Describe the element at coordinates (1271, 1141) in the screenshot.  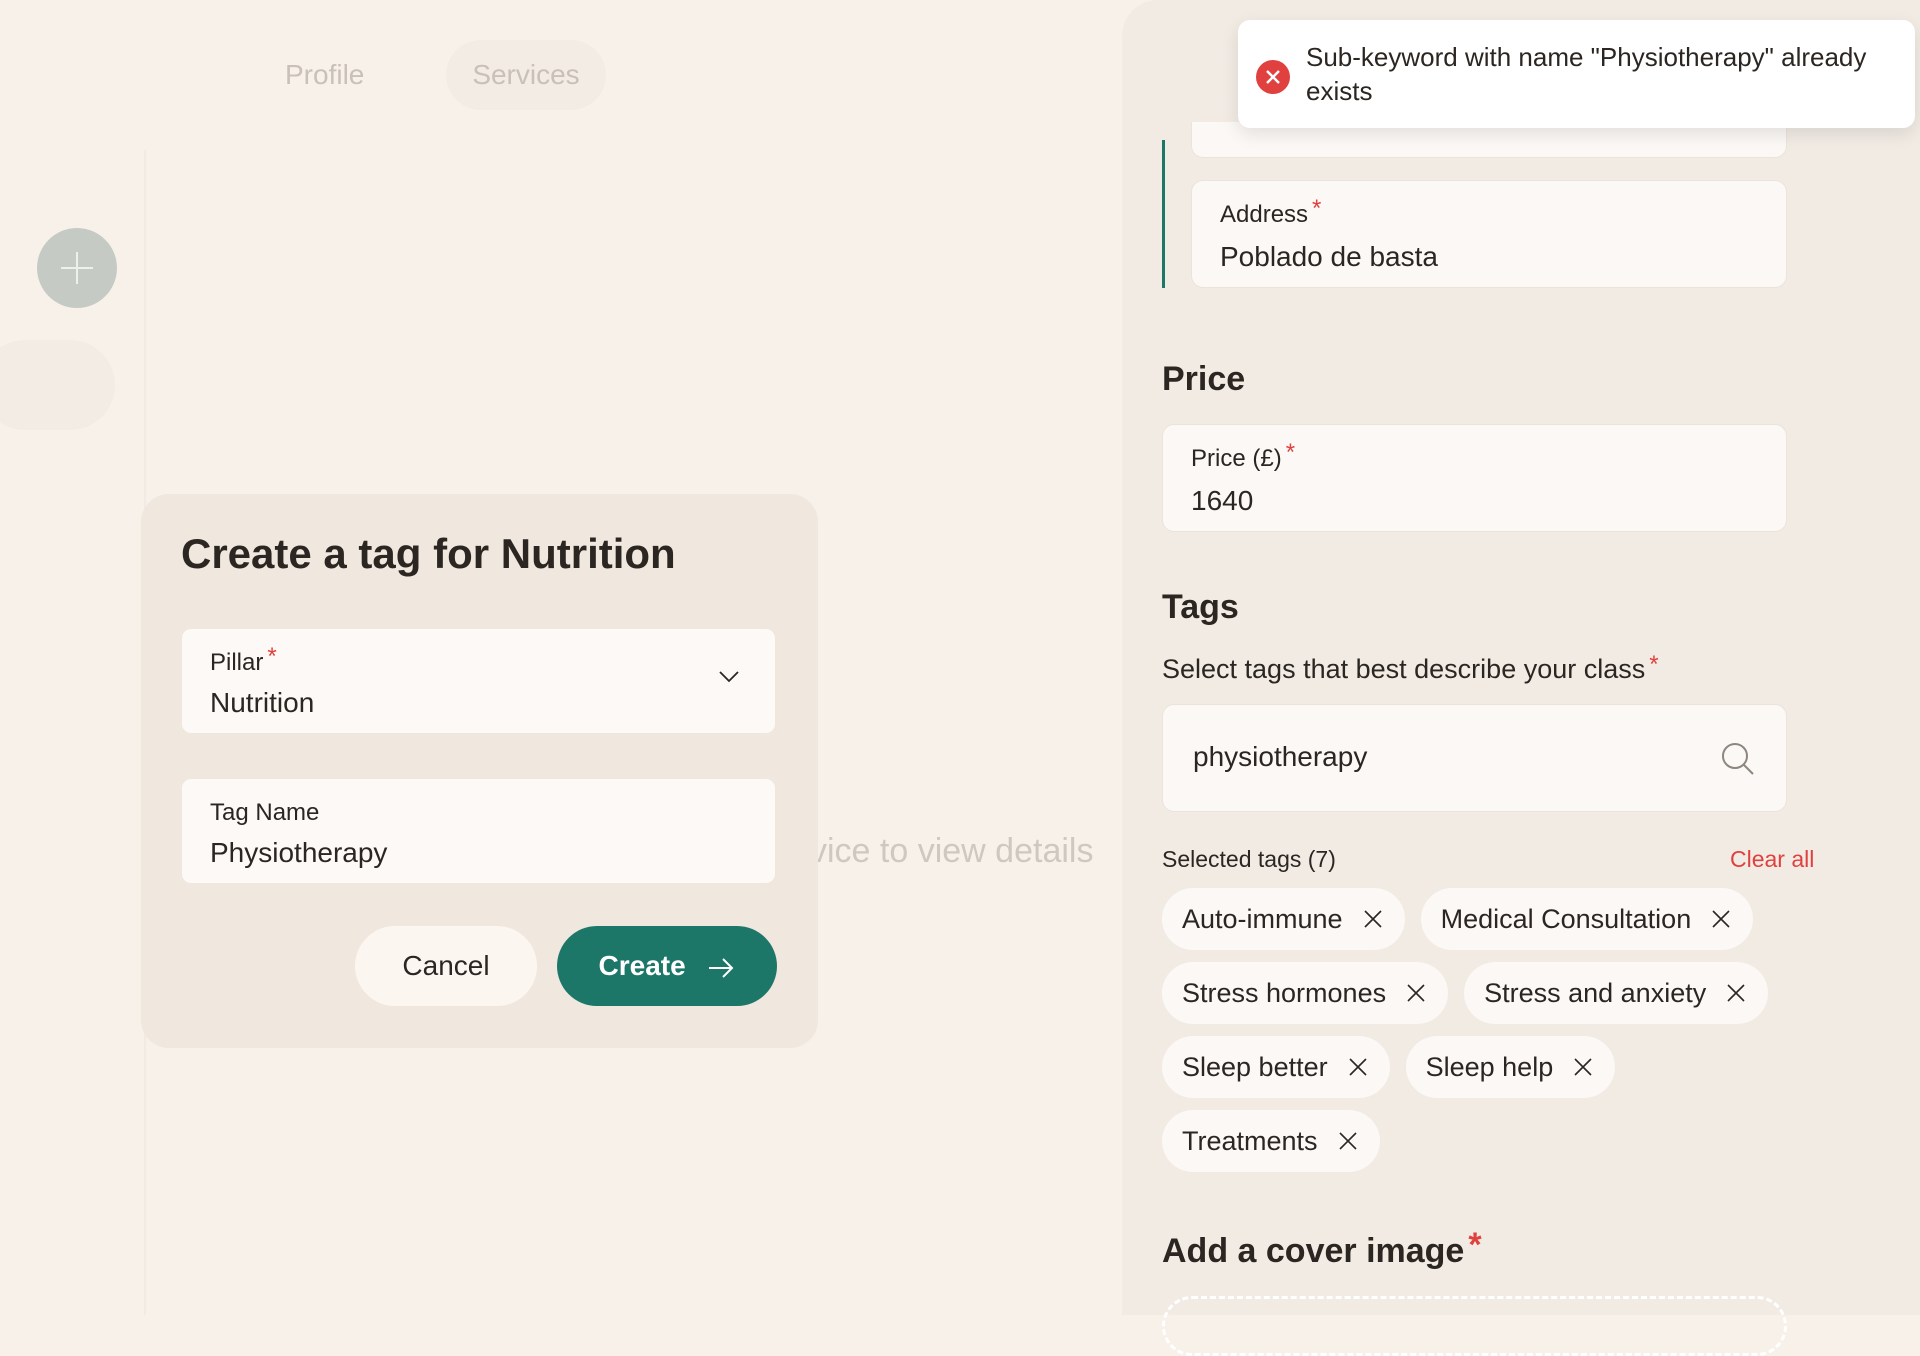
I see `tag-chip: Treatments` at that location.